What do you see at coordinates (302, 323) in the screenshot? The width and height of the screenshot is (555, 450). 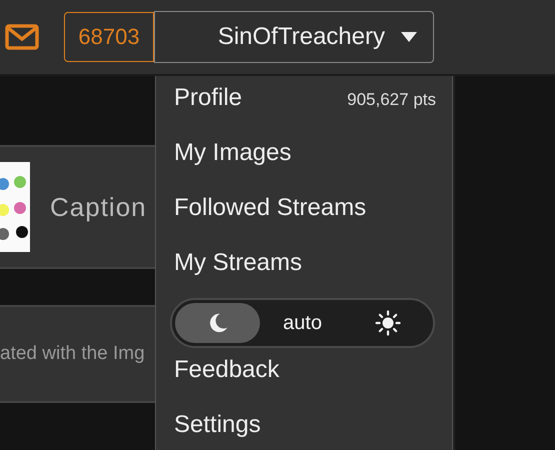 I see `theme-option: auto` at bounding box center [302, 323].